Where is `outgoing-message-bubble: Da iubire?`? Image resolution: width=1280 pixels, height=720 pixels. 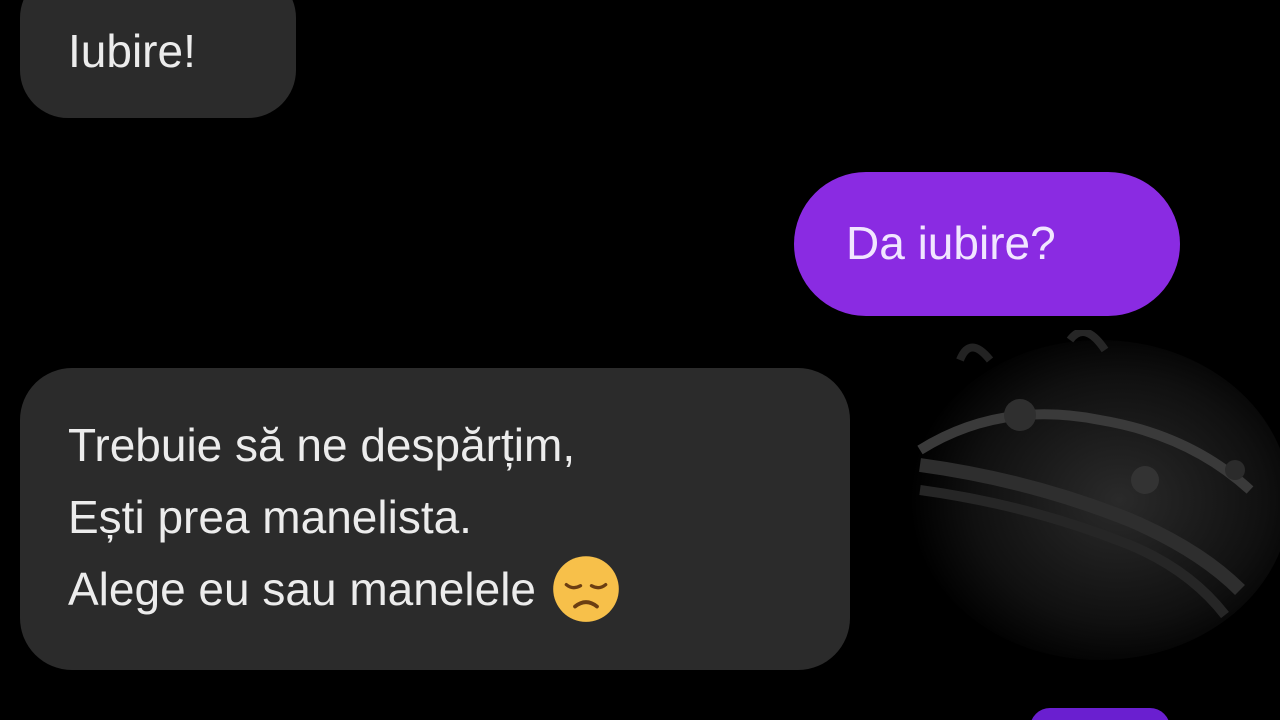
outgoing-message-bubble: Da iubire? is located at coordinates (987, 244).